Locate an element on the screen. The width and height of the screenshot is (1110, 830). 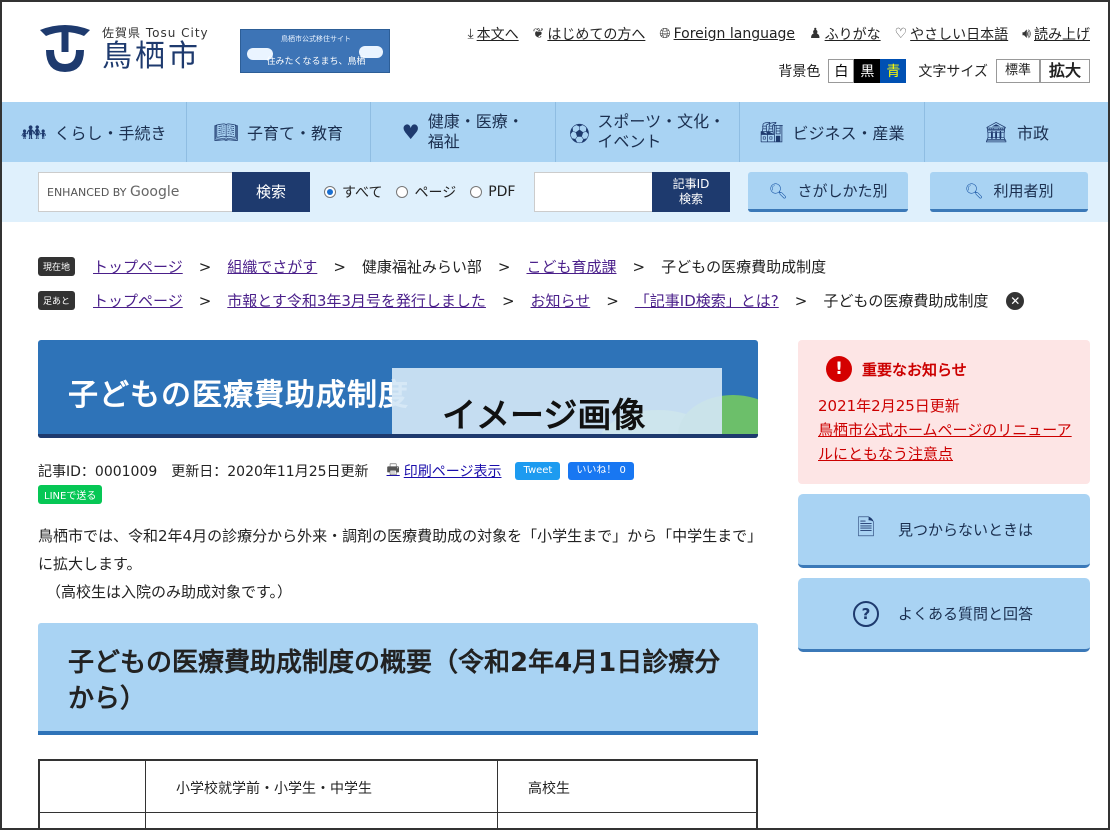
city-emblem-icon is located at coordinates (65, 48).